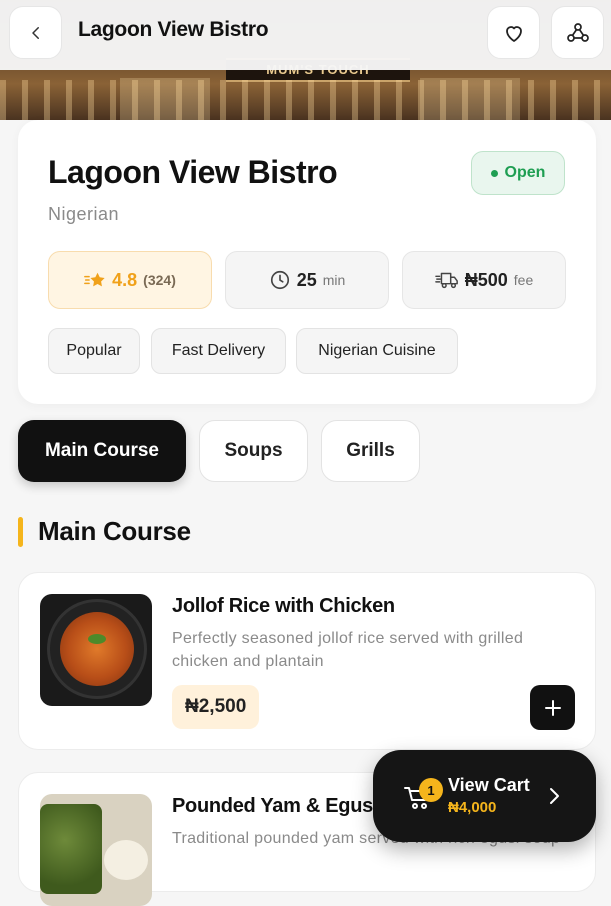 The height and width of the screenshot is (906, 611). I want to click on egusi-soup, so click(71, 849).